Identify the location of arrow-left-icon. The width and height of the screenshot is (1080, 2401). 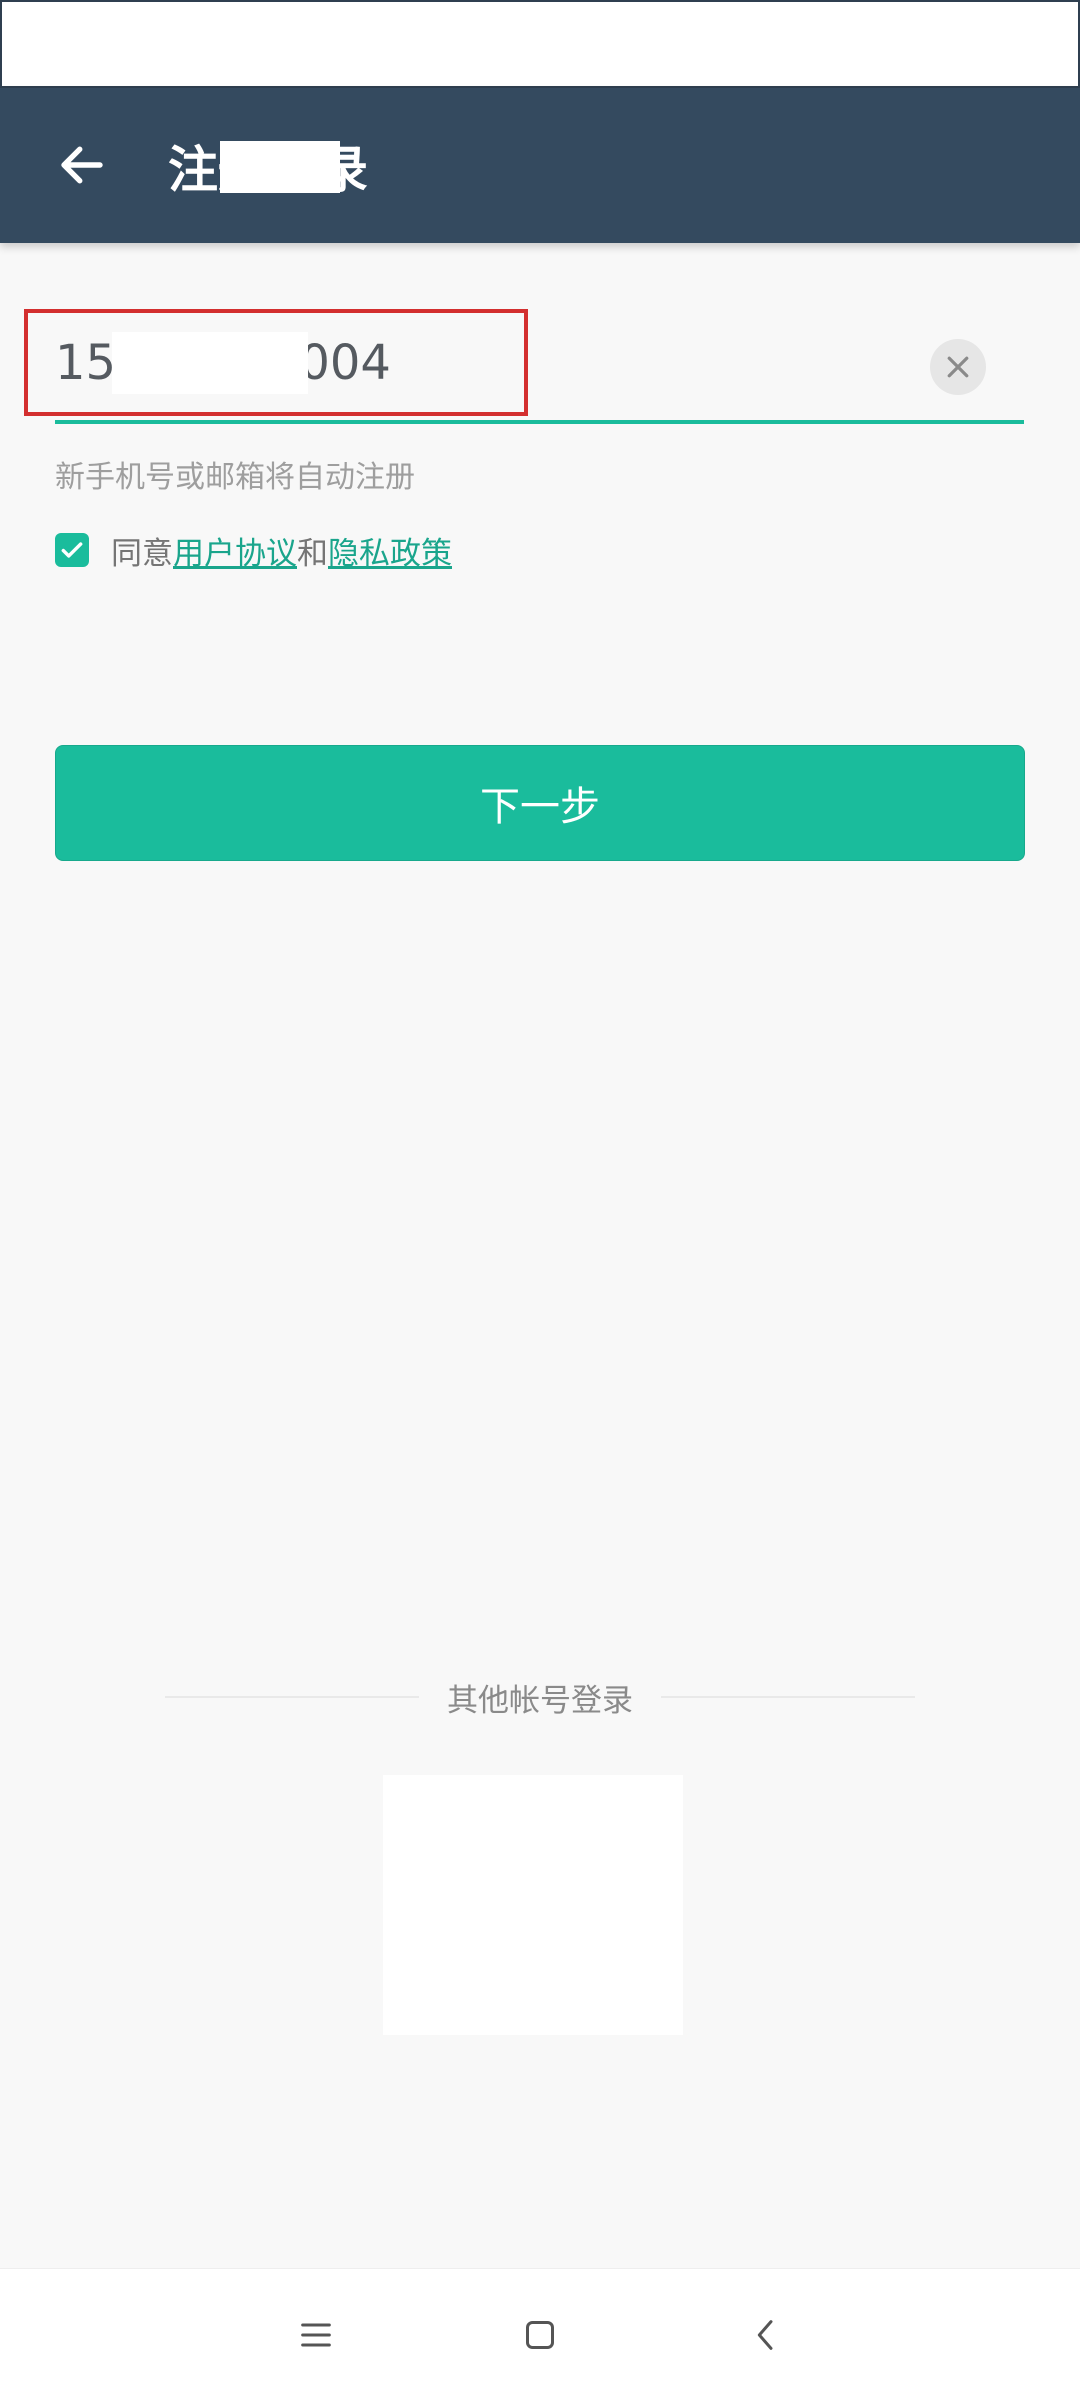
(82, 165).